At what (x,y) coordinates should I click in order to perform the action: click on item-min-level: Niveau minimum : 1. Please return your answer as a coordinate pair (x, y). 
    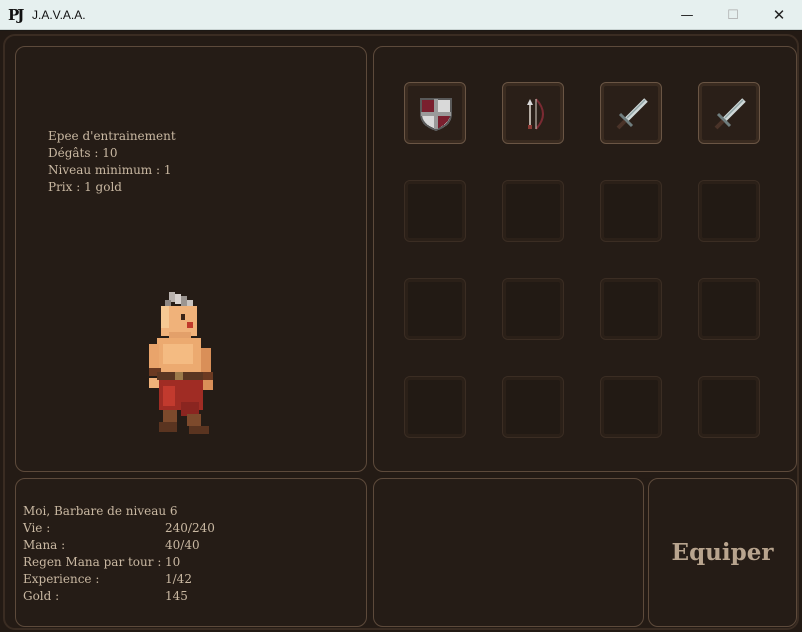
    Looking at the image, I should click on (110, 170).